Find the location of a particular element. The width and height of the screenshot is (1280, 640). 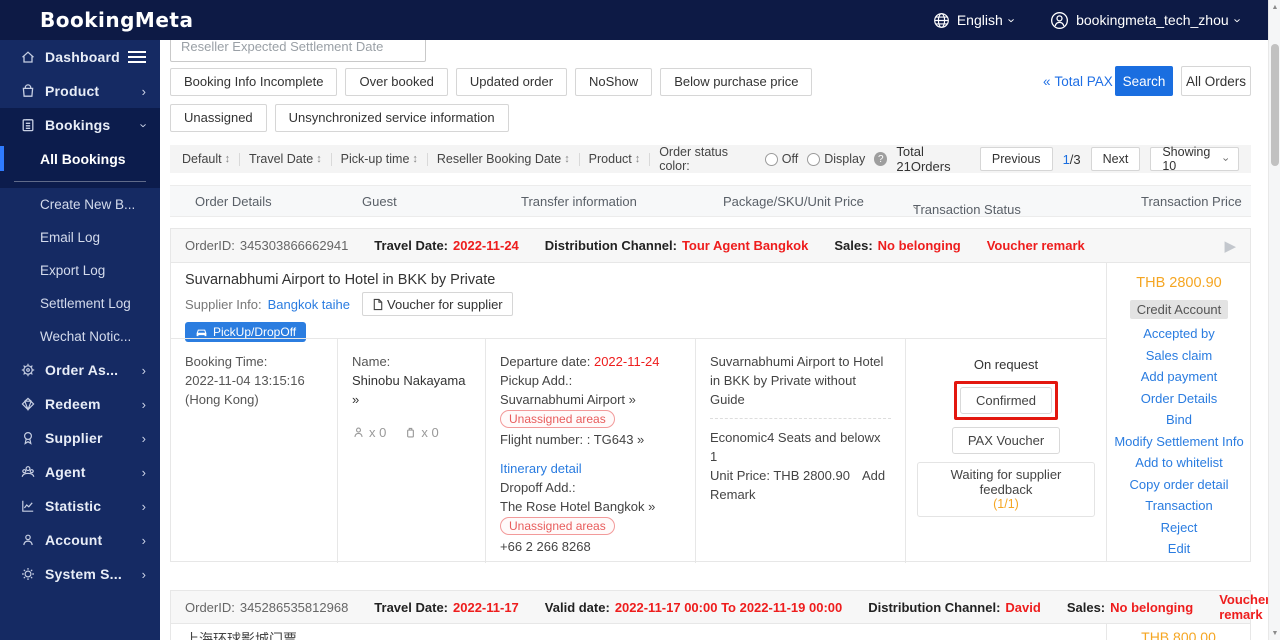

filter-chip-booking-info-incomplete: Booking Info Incomplete is located at coordinates (254, 82).